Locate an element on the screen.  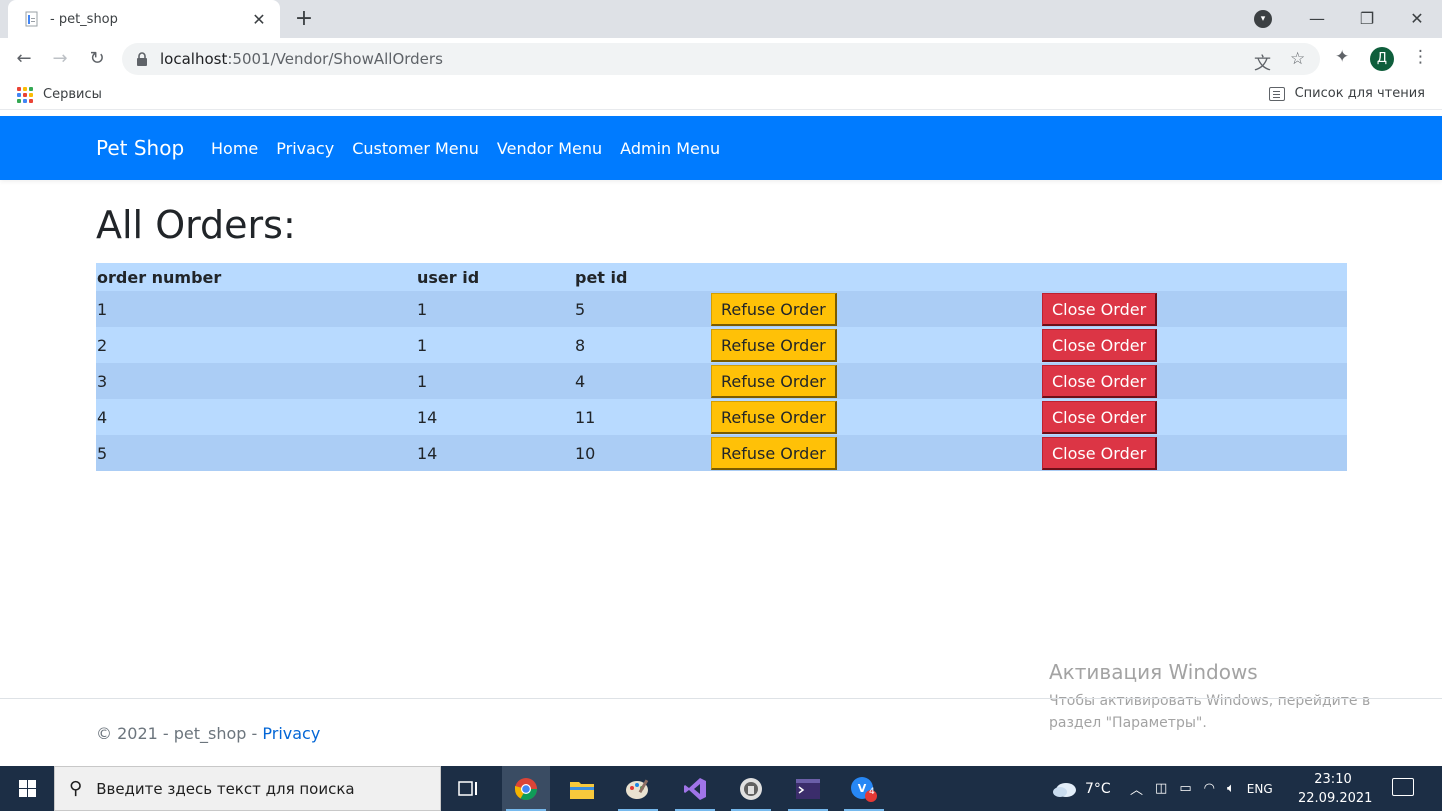
order-number-cell: 2 is located at coordinates (256, 345).